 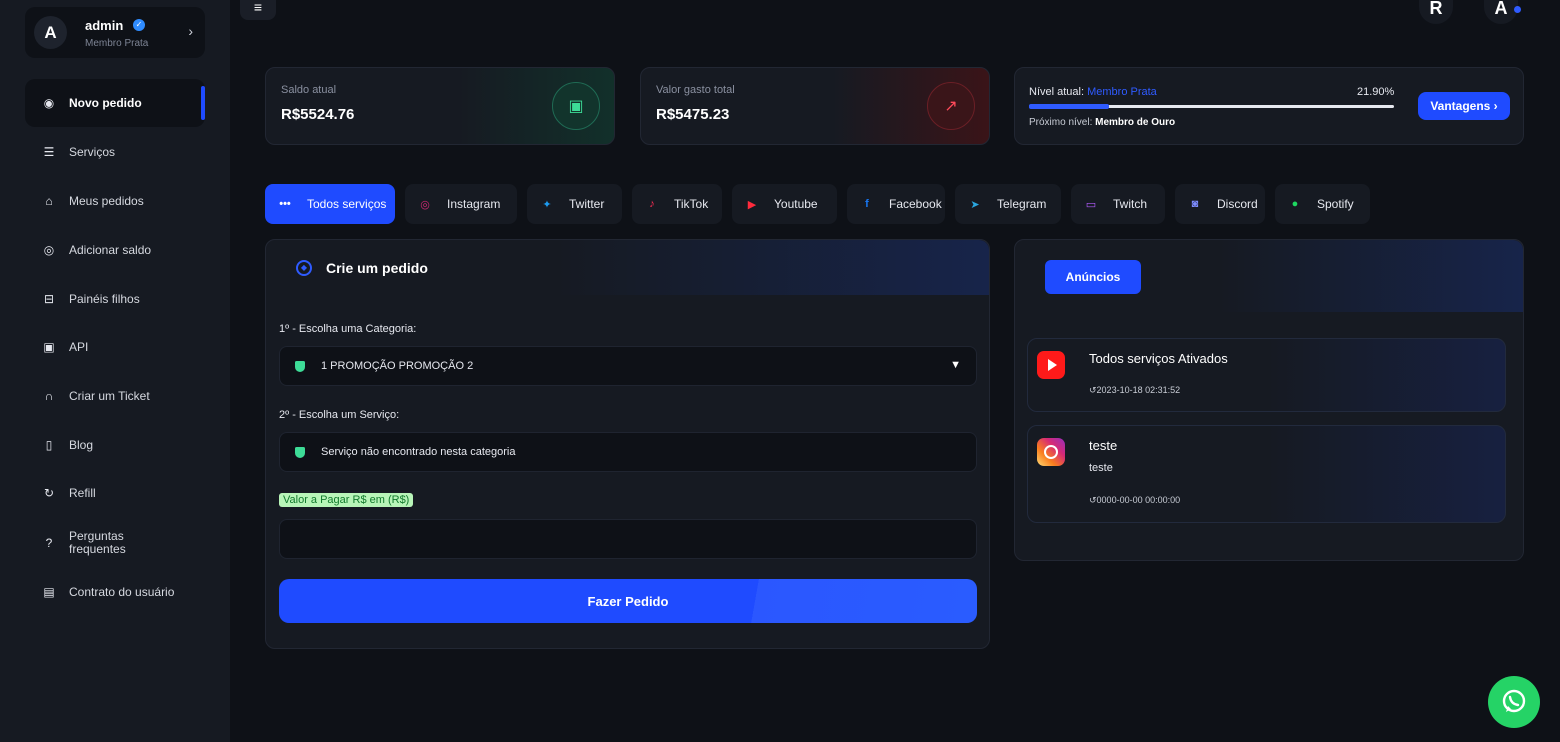 What do you see at coordinates (1266, 474) in the screenshot?
I see `announcement-item: teste teste ↺0000-00-00 00:00:00` at bounding box center [1266, 474].